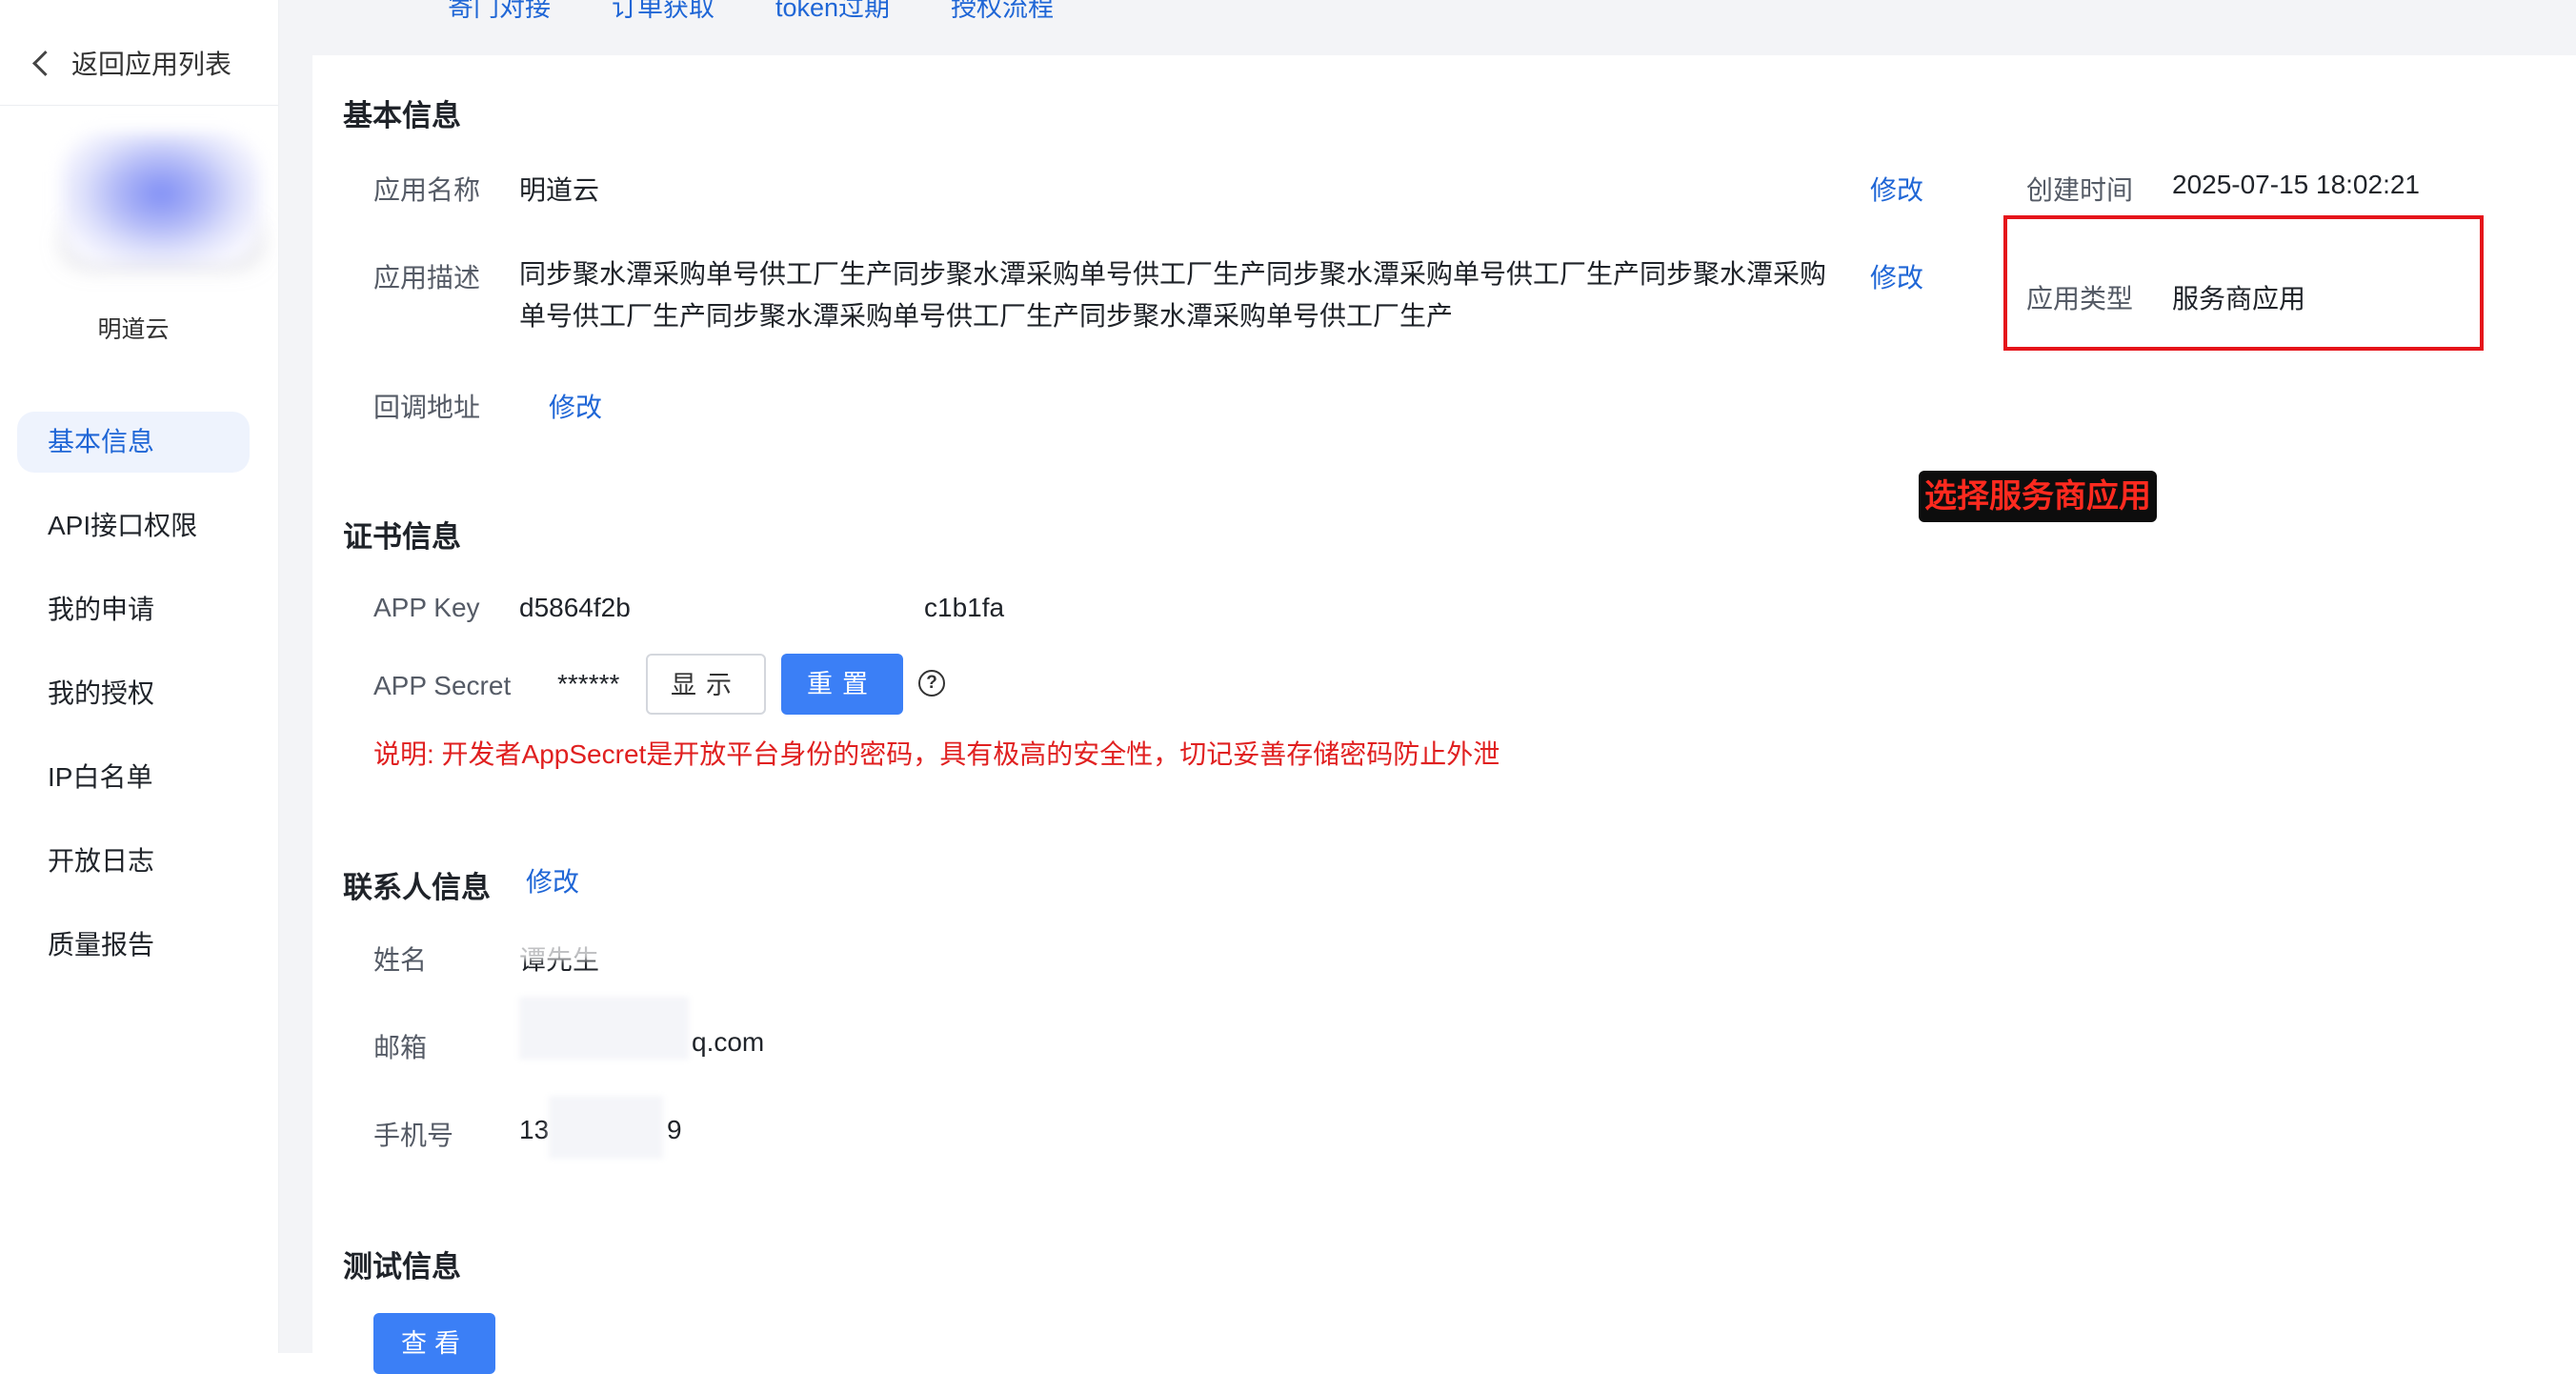 This screenshot has height=1374, width=2576. What do you see at coordinates (589, 683) in the screenshot?
I see `app-secret-value: ******` at bounding box center [589, 683].